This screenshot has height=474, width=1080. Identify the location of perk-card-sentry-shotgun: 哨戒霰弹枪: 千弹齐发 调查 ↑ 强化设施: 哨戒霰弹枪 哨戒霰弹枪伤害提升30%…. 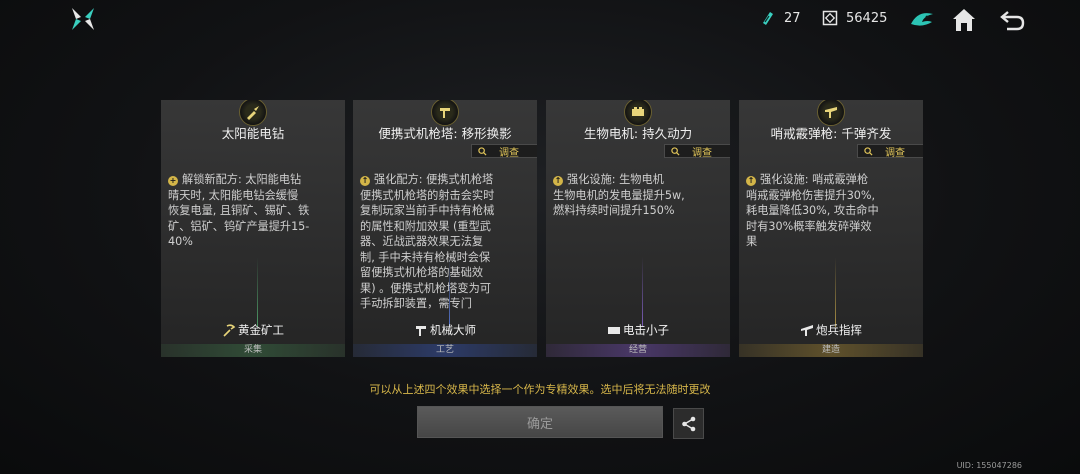
(831, 228).